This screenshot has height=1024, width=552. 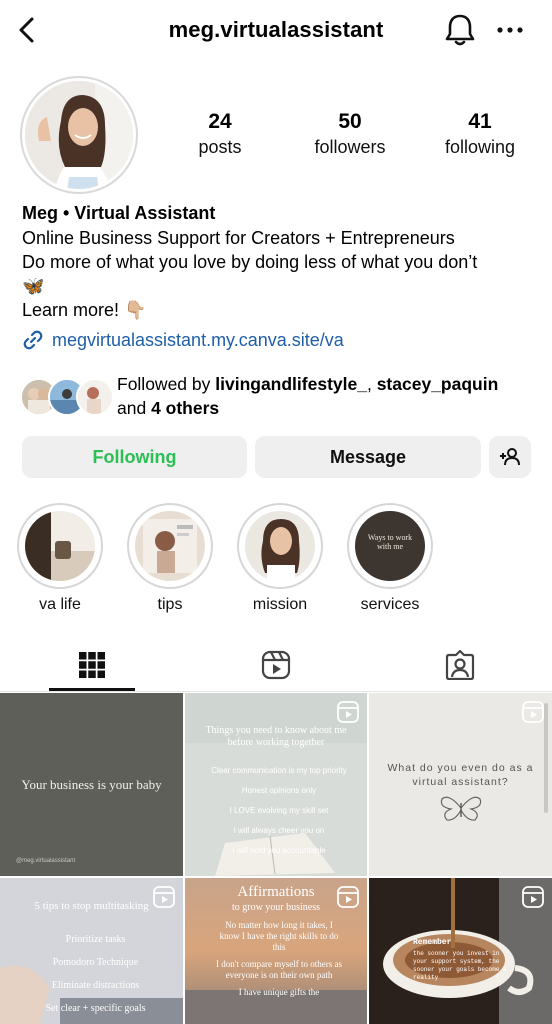 What do you see at coordinates (95, 962) in the screenshot?
I see `post-list-item: Pomodoro Technique` at bounding box center [95, 962].